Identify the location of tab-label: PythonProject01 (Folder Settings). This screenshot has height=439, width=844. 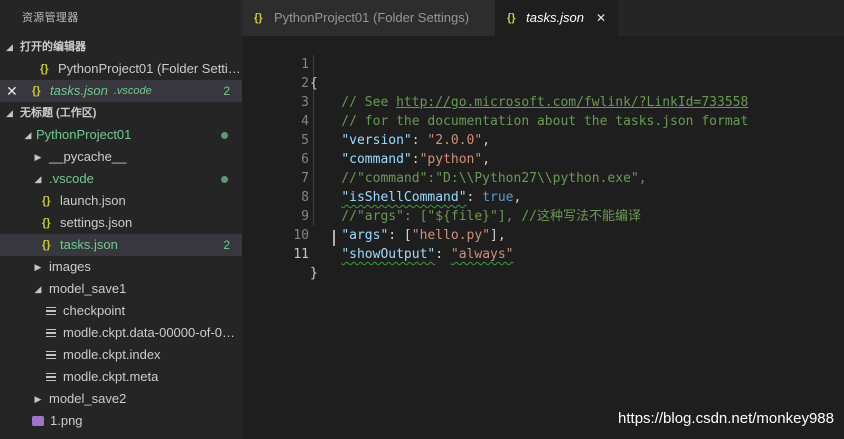
(372, 17).